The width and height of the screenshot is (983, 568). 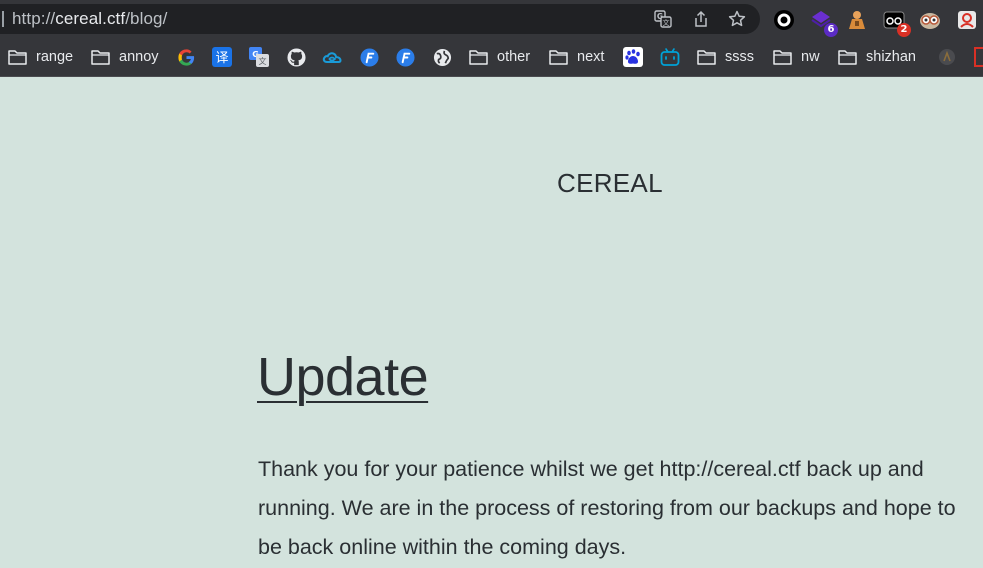 I want to click on bookmark-baidu, so click(x=633, y=57).